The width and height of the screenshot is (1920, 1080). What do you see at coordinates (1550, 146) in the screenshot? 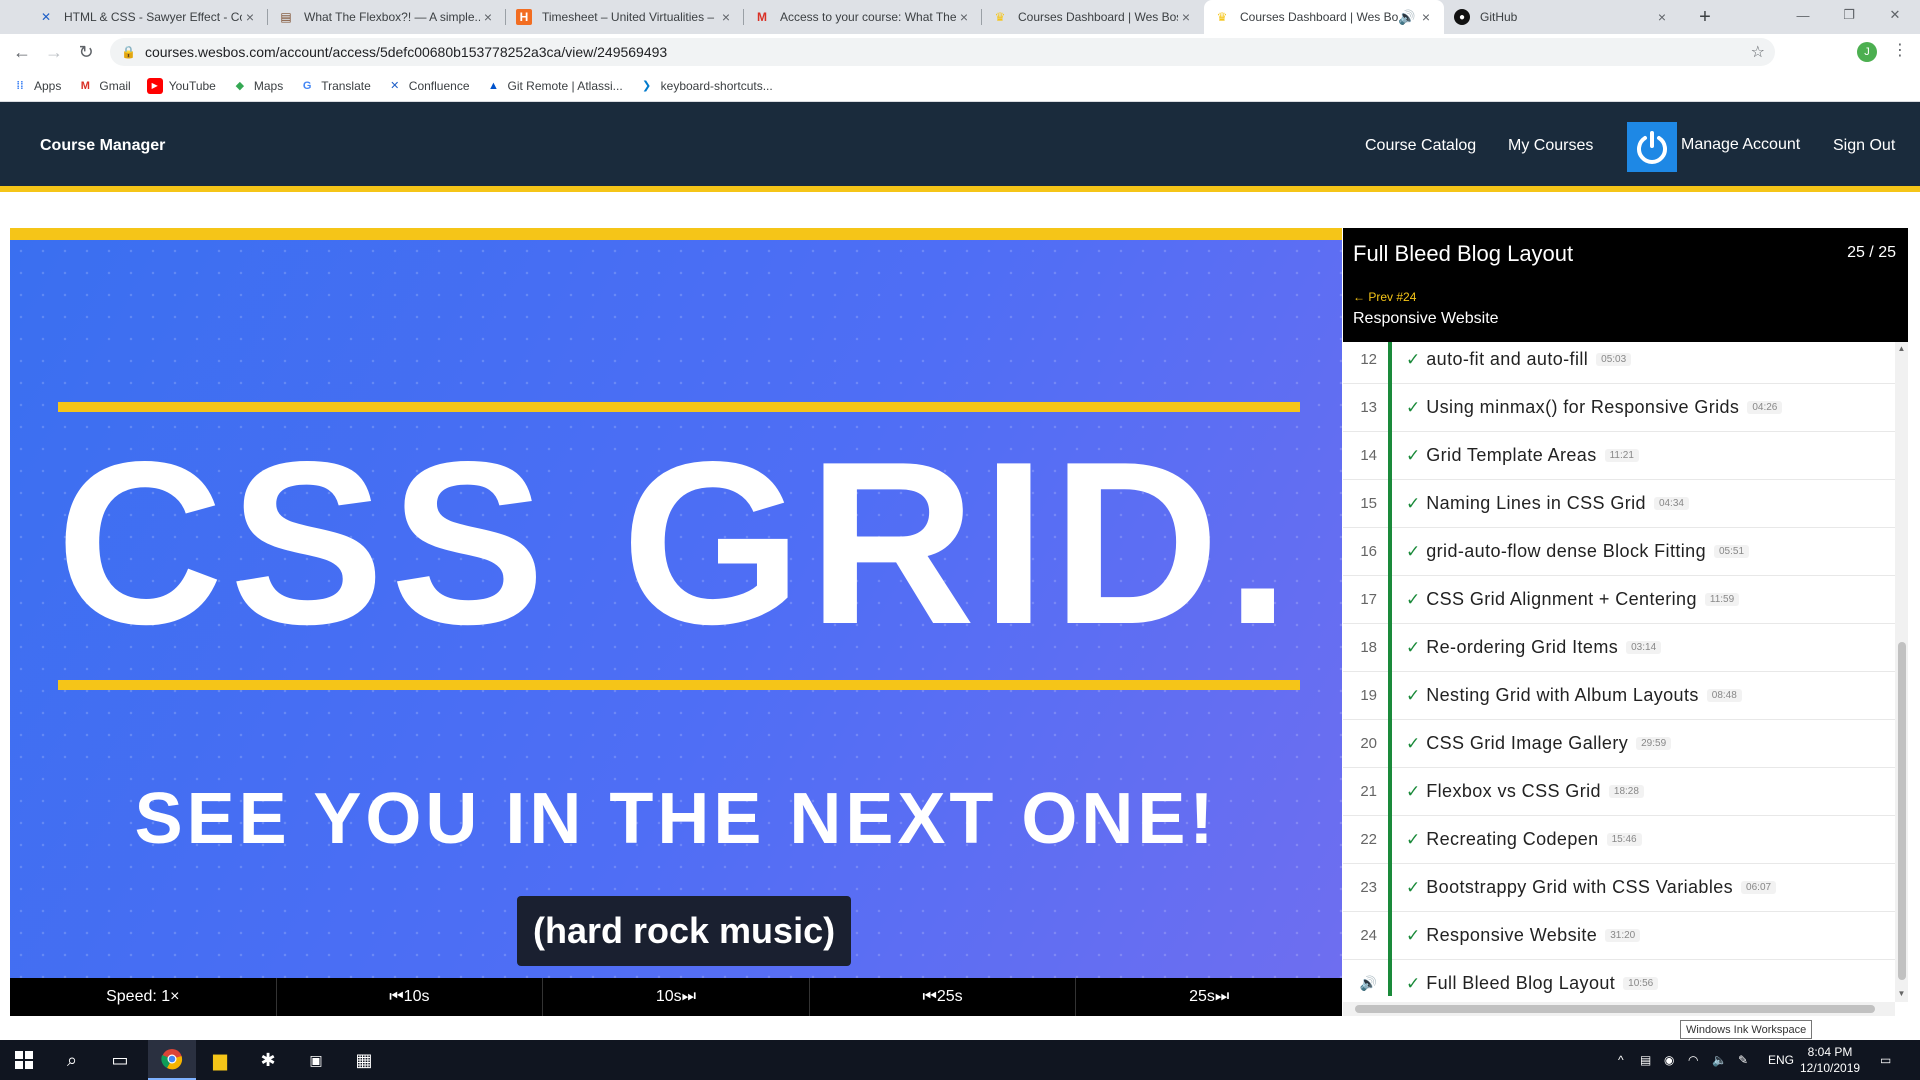
I see `nav-my-courses: My Courses` at bounding box center [1550, 146].